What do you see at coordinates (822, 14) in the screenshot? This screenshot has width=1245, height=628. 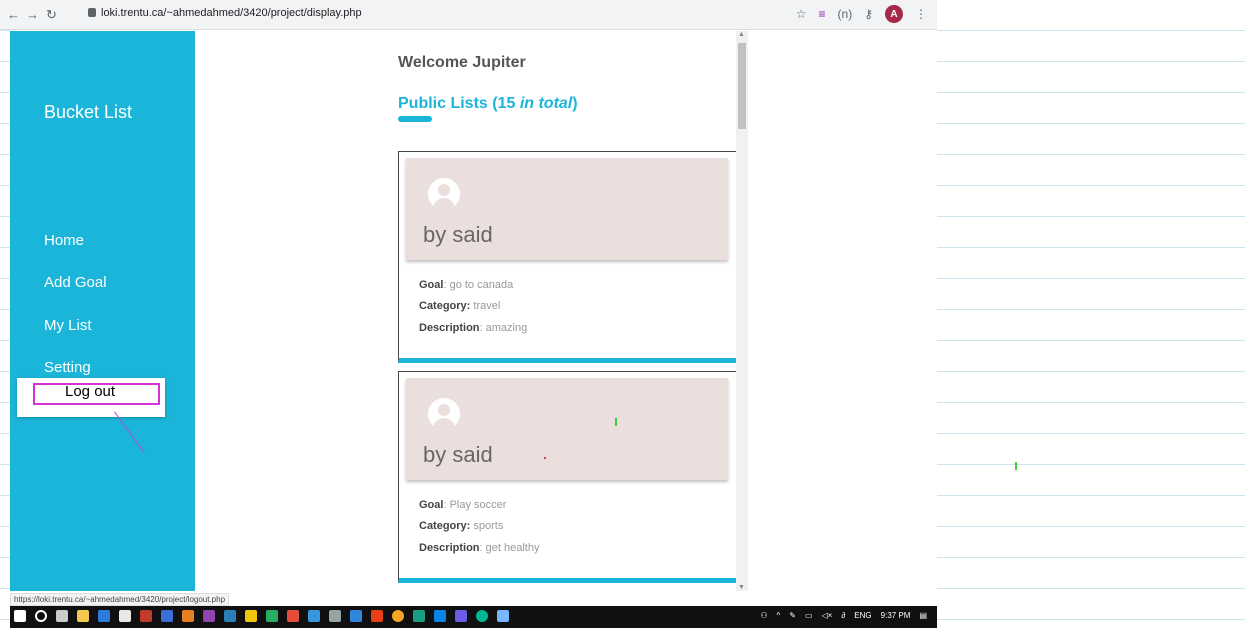 I see `extension-icon: ≡` at bounding box center [822, 14].